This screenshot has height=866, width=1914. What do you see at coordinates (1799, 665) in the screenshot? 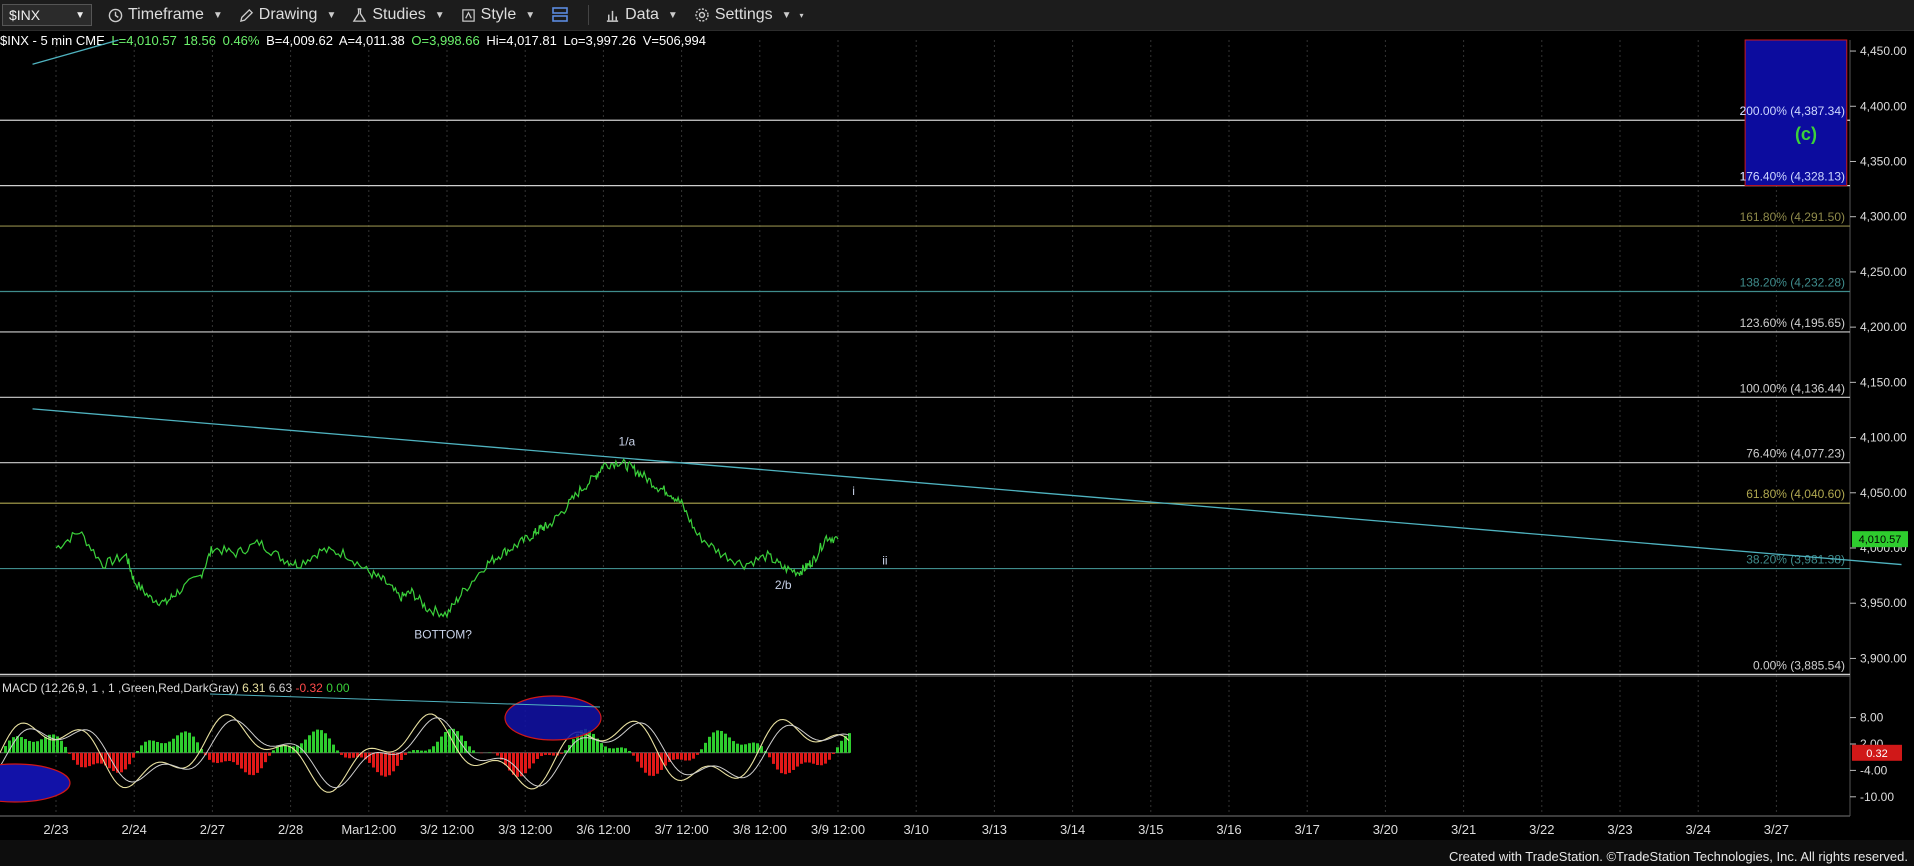
I see `fib-label-9: 0.00% (3,885.54)` at bounding box center [1799, 665].